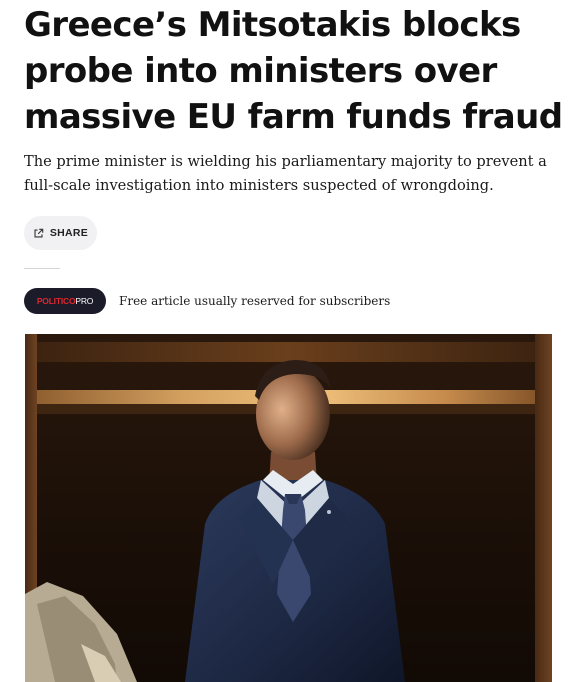 The width and height of the screenshot is (576, 682). I want to click on divider, so click(42, 268).